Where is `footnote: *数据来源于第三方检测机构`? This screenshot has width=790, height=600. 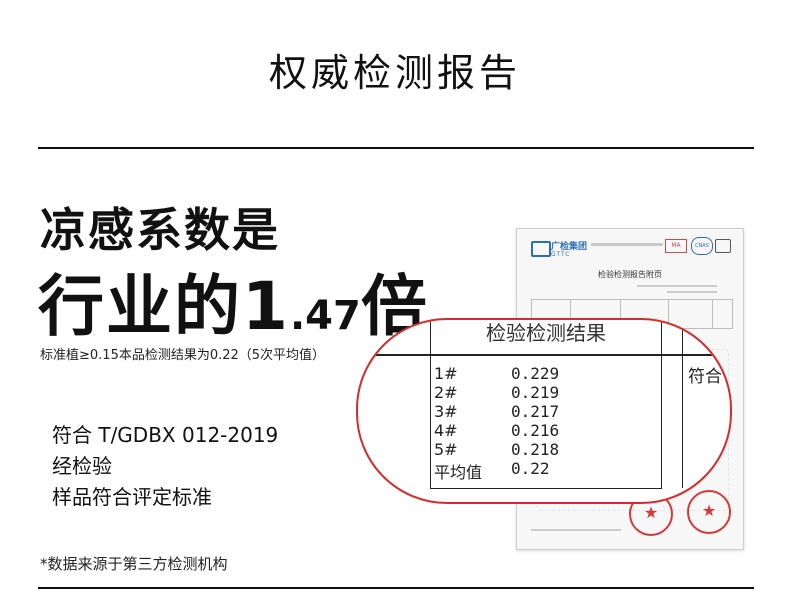 footnote: *数据来源于第三方检测机构 is located at coordinates (134, 564).